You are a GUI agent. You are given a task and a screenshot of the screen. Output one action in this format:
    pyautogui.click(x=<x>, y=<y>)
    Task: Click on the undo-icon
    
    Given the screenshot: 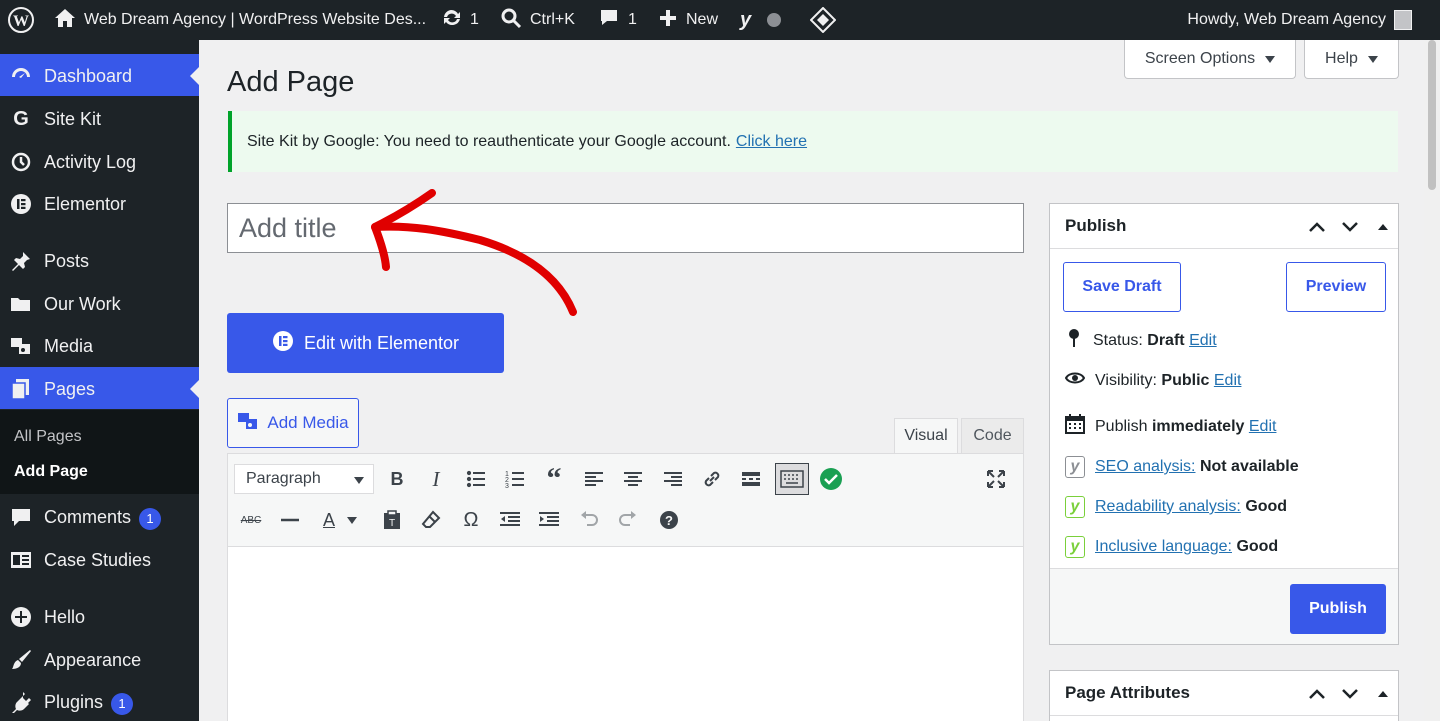 What is the action you would take?
    pyautogui.click(x=589, y=520)
    